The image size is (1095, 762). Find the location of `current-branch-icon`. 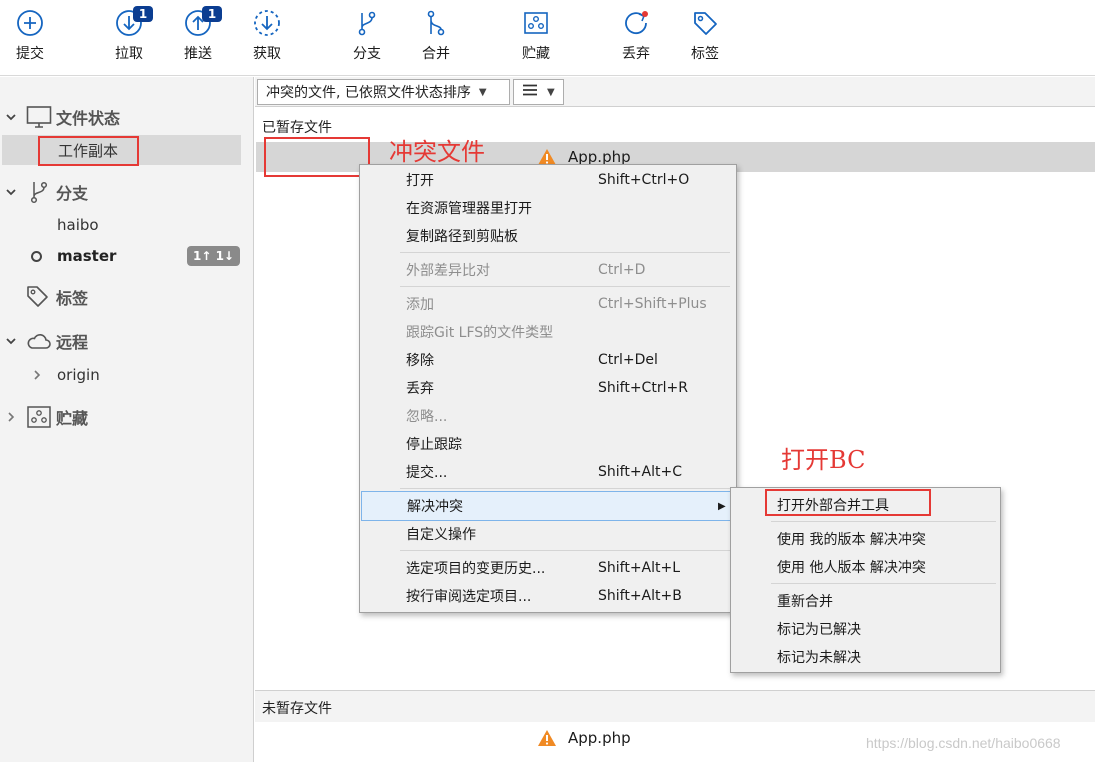

current-branch-icon is located at coordinates (36, 256).